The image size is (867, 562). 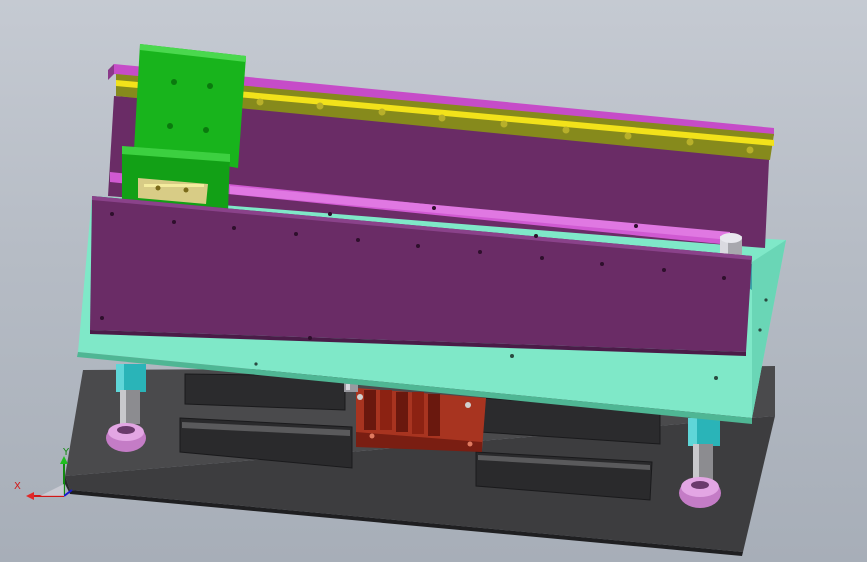 I want to click on triad-plane, so click(x=52, y=490).